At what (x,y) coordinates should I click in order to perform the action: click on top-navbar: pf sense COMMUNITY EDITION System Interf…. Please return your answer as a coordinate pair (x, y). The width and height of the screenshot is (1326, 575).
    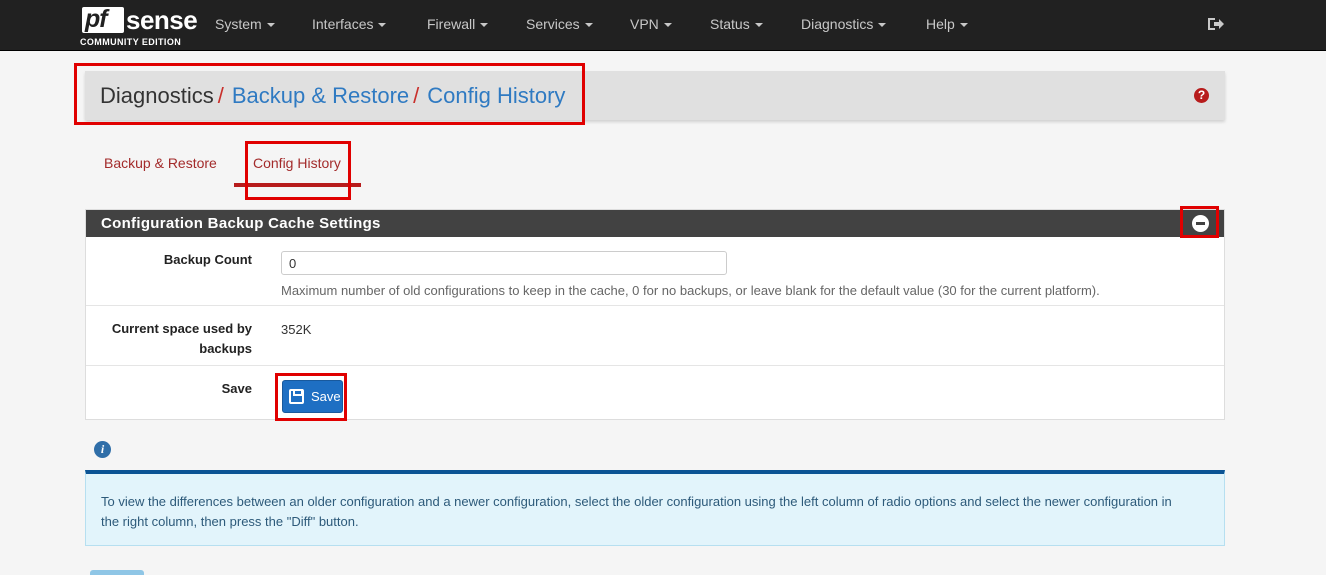
    Looking at the image, I should click on (663, 25).